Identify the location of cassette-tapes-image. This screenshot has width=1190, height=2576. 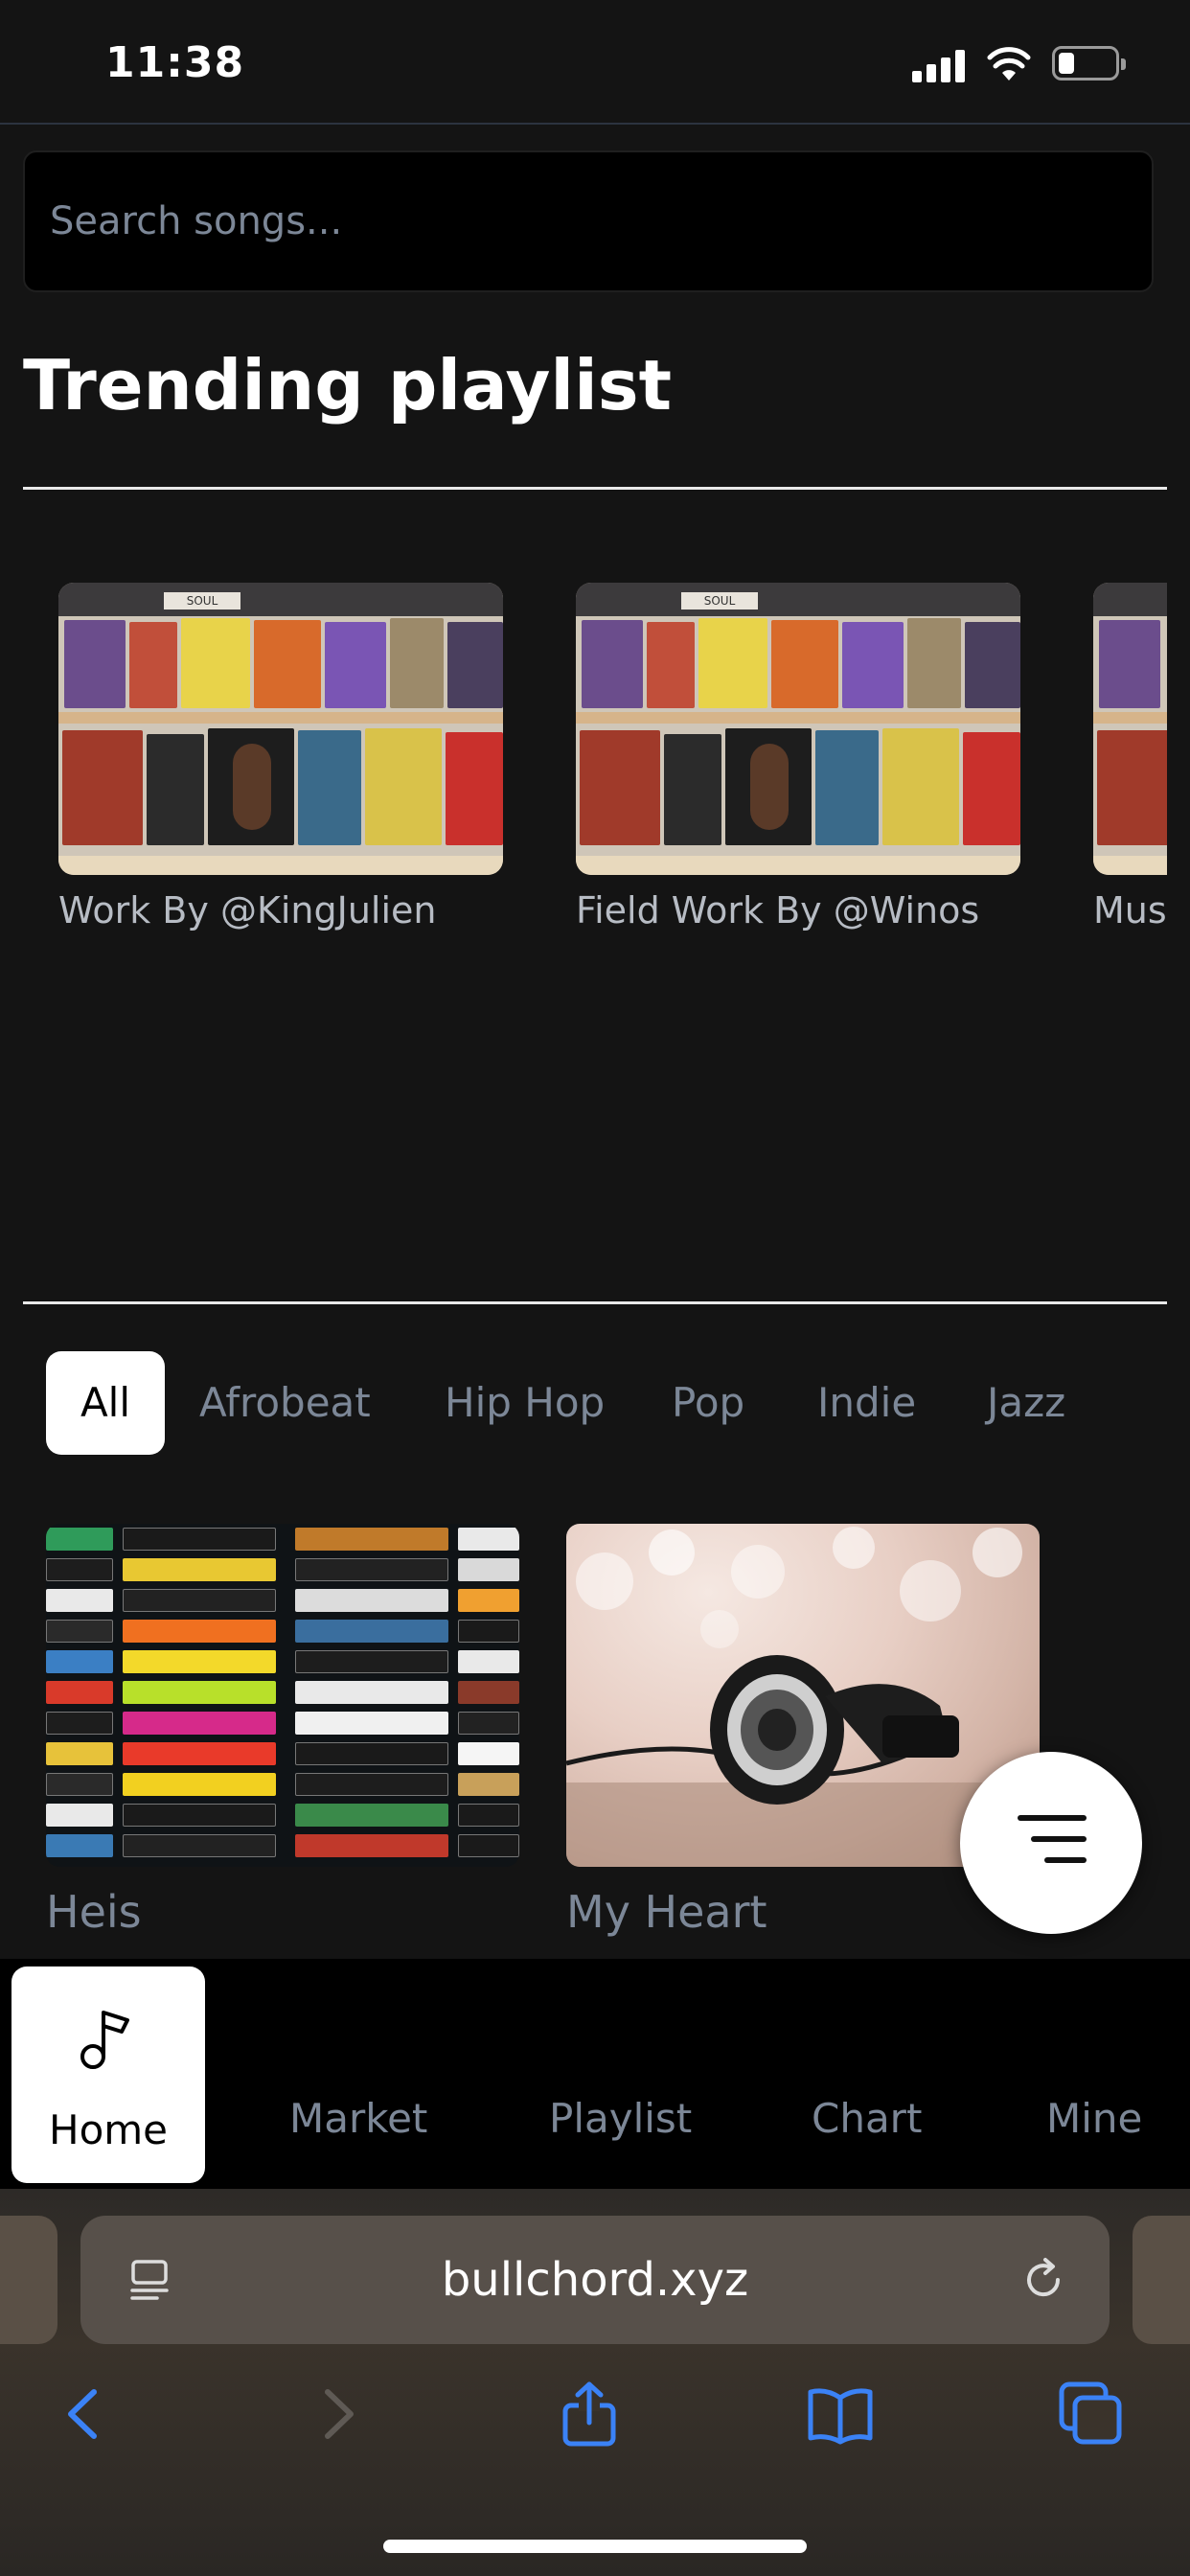
(282, 1695).